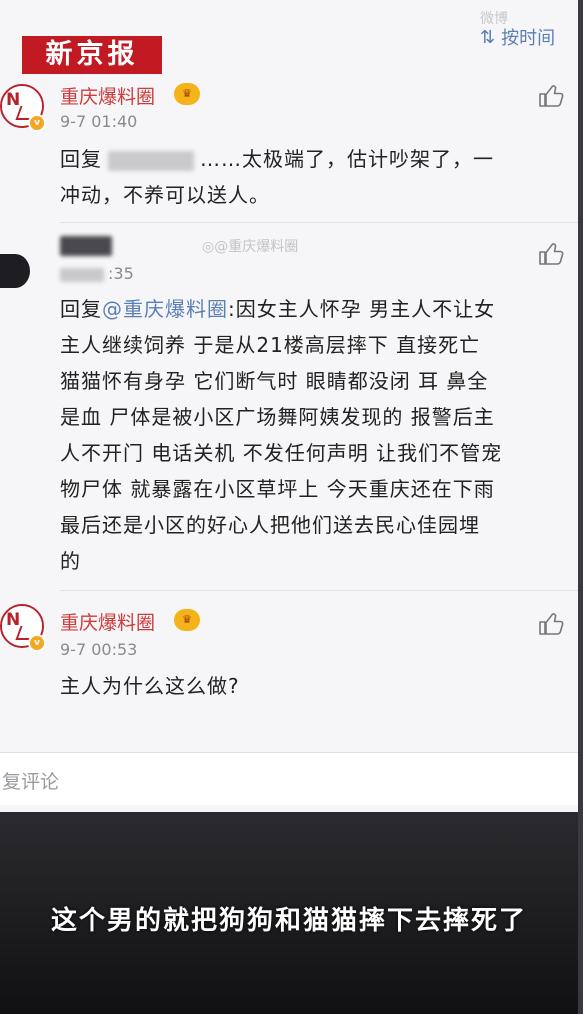 Image resolution: width=583 pixels, height=1014 pixels. Describe the element at coordinates (277, 489) in the screenshot. I see `comment-line: 物尸体 就暴露在小区草坪上 今天重庆还在下雨` at that location.